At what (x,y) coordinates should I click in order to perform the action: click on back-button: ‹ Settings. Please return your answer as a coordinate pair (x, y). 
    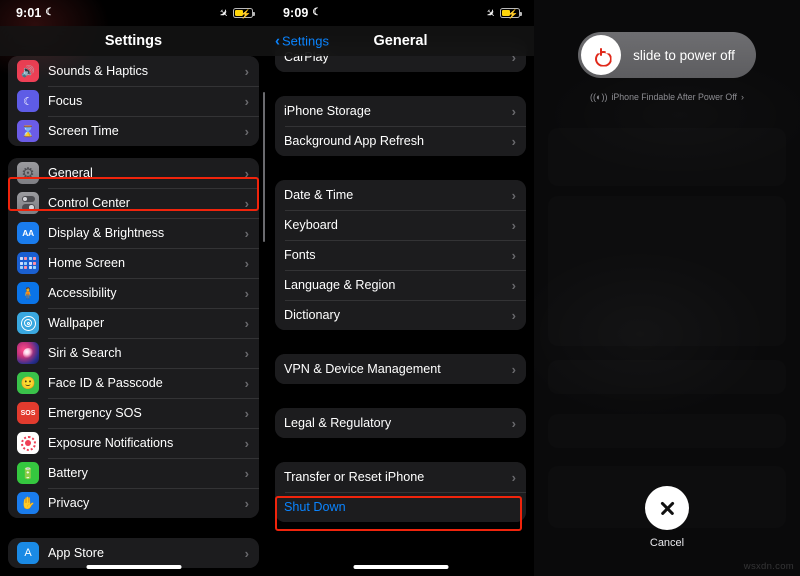
    Looking at the image, I should click on (302, 41).